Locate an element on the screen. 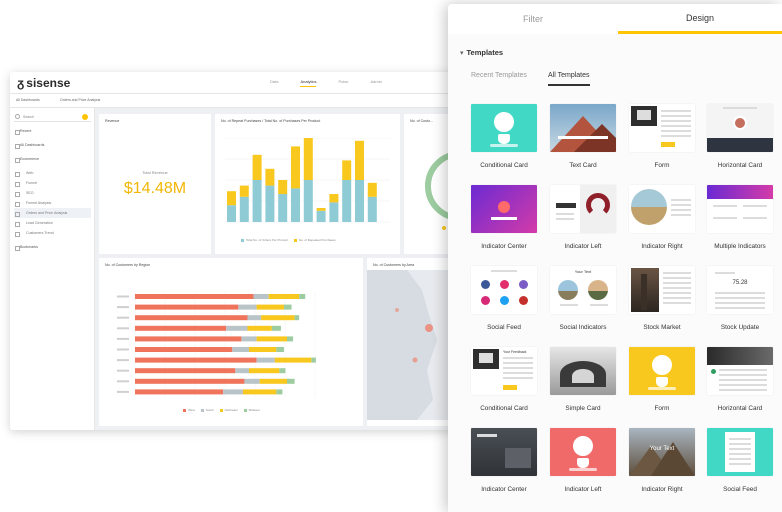 The width and height of the screenshot is (782, 512). template-tile: Your Feedback Conditional Card is located at coordinates (504, 379).